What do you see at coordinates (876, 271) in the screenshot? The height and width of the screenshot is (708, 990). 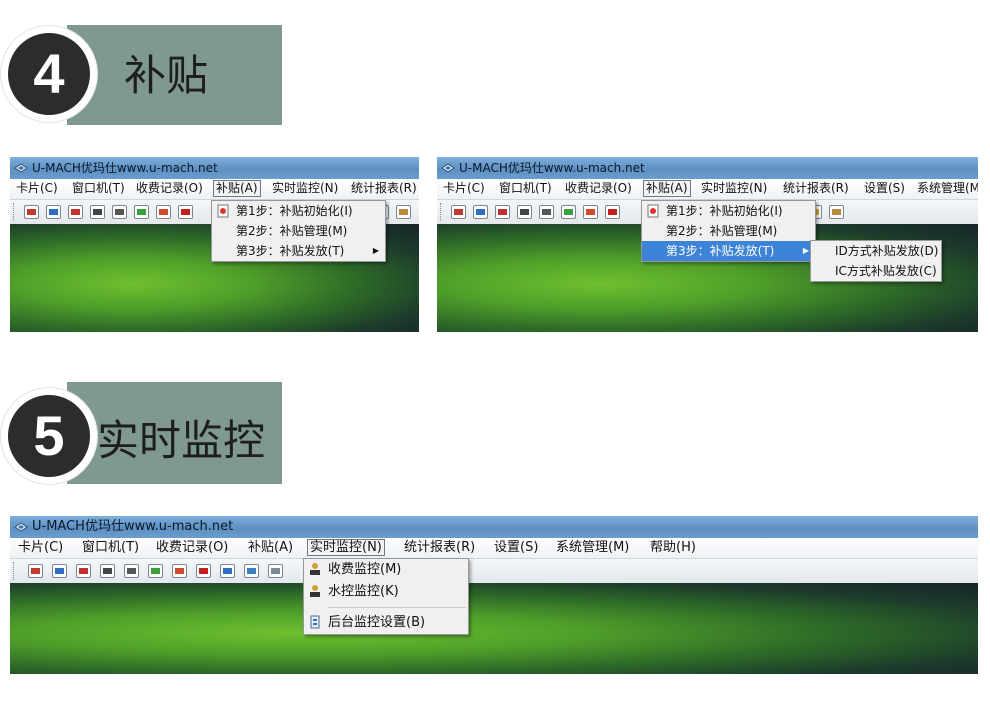 I see `menu-item-ic-issue: IC方式补贴发放(C)` at bounding box center [876, 271].